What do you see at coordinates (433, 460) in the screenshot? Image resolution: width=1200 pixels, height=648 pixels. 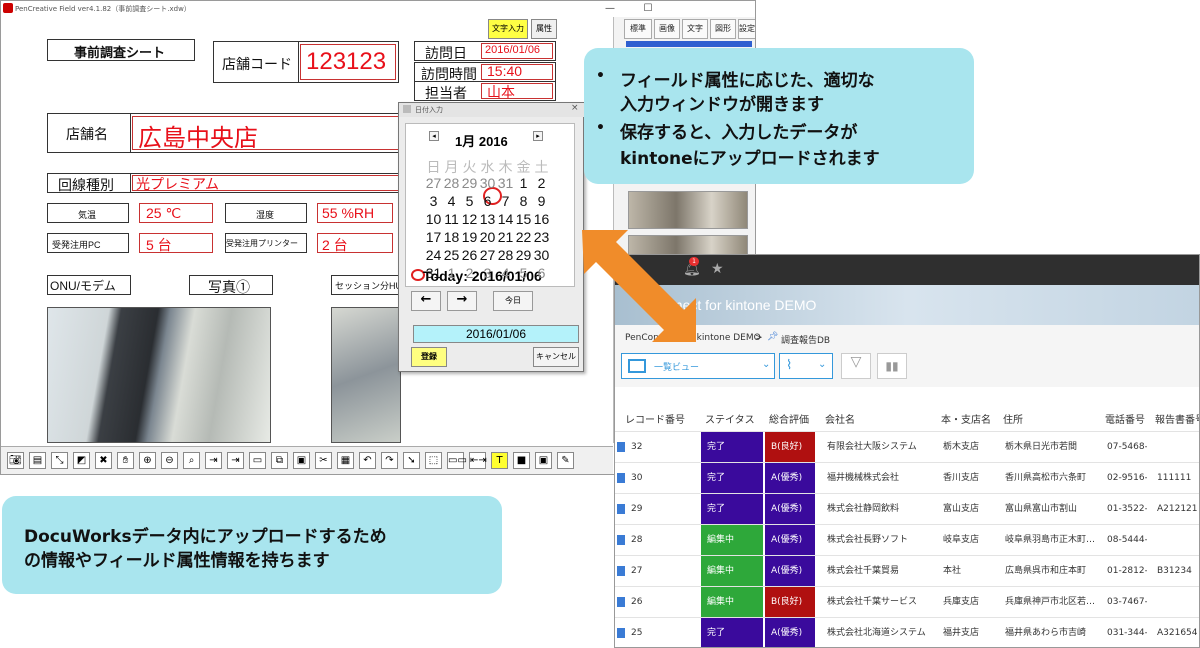 I see `marquee-icon: ⬚` at bounding box center [433, 460].